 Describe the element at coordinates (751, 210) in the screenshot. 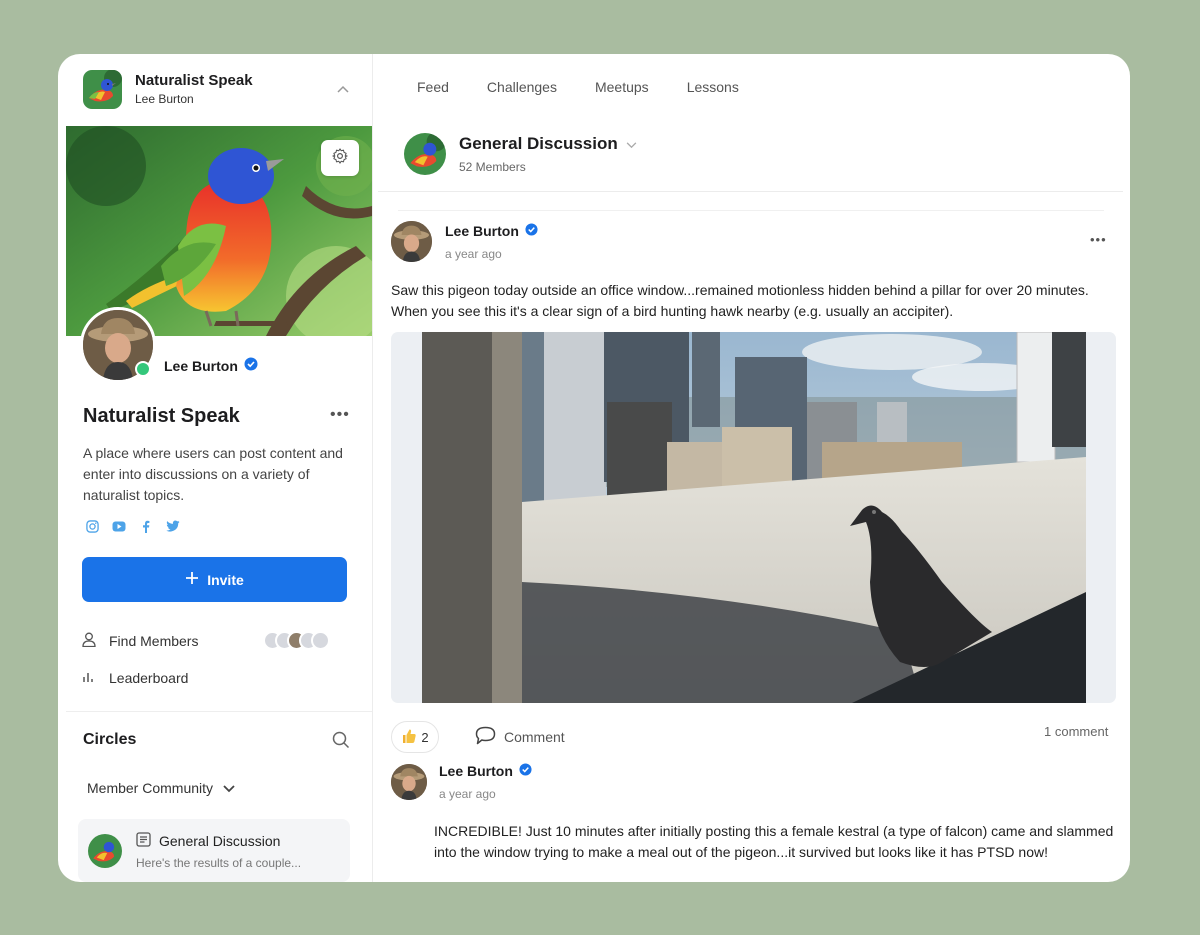

I see `post-divider` at that location.